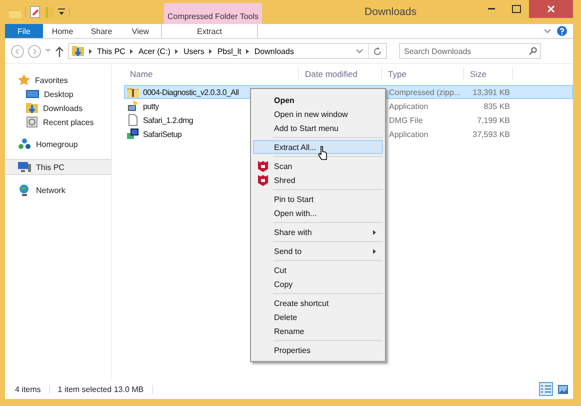 This screenshot has width=581, height=406. Describe the element at coordinates (191, 92) in the screenshot. I see `file-name: 0004-Diagnostic_v2.0.3.0_All` at that location.